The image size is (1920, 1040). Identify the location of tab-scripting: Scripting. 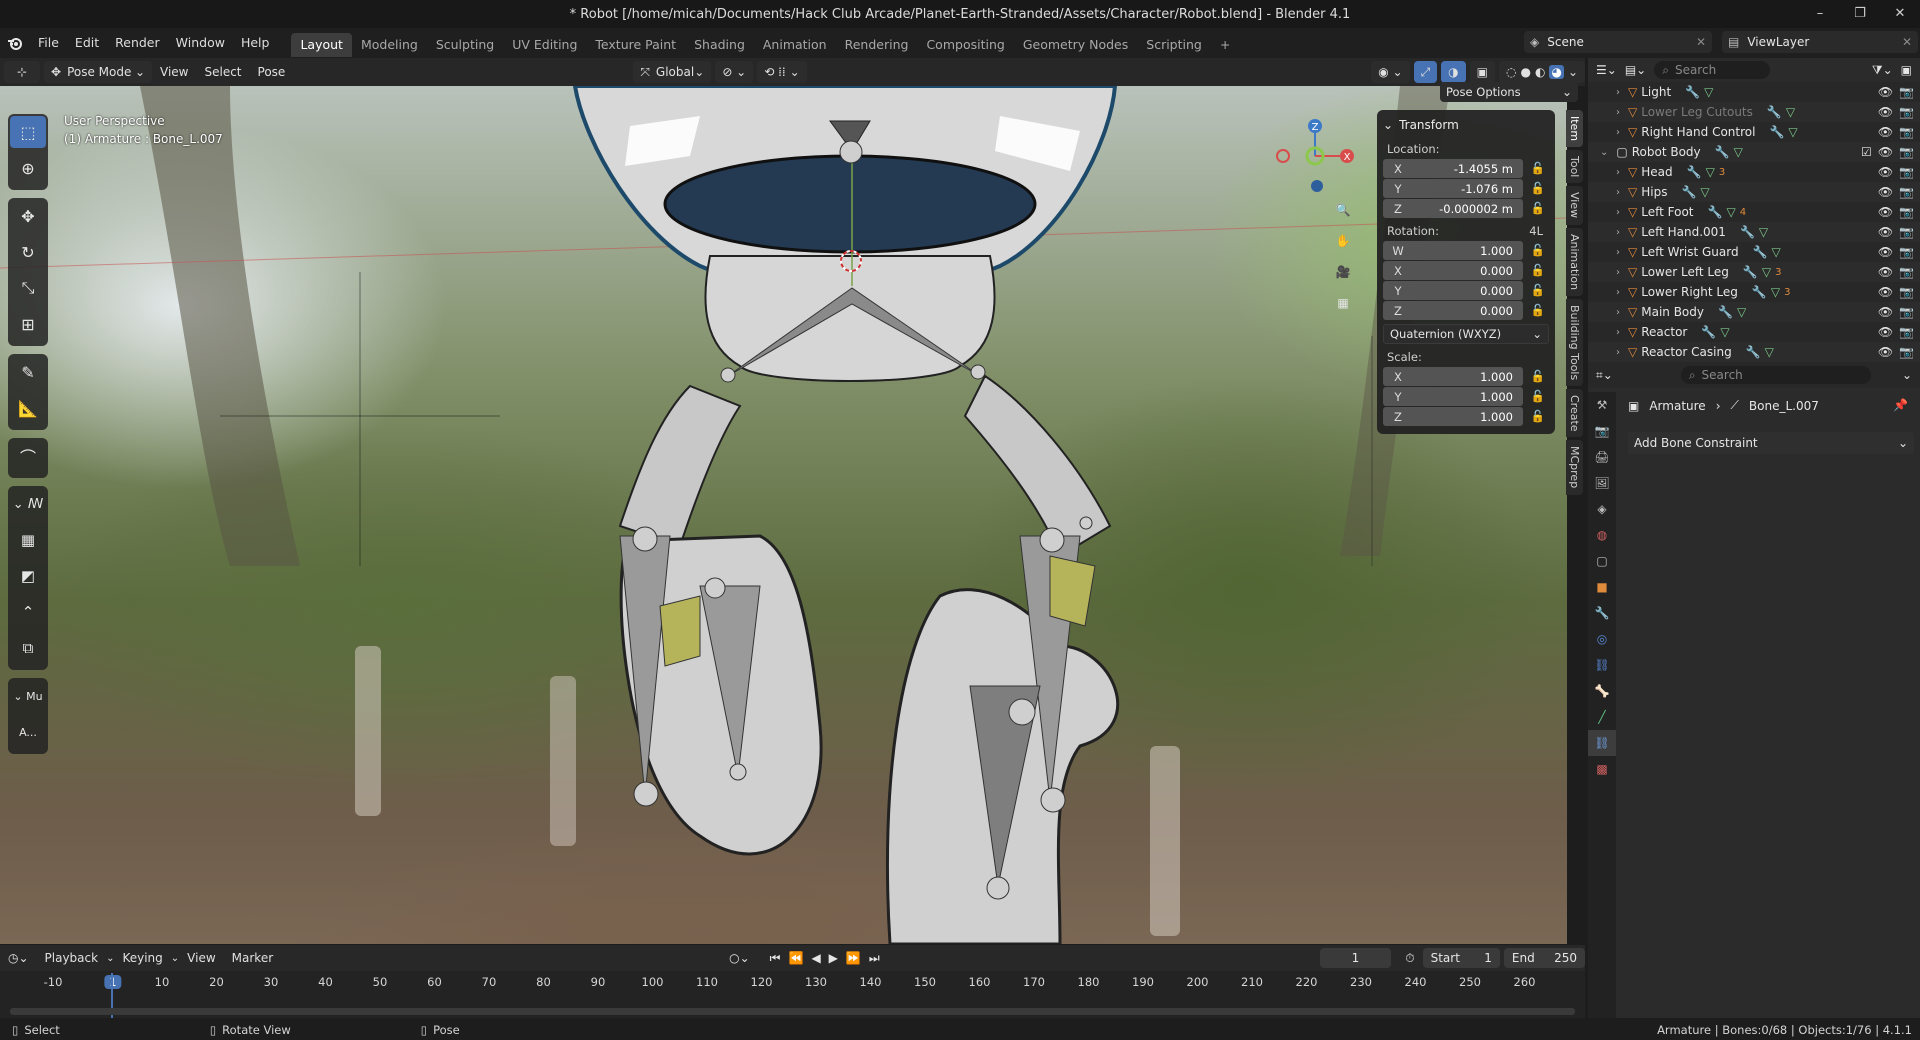
(1174, 45).